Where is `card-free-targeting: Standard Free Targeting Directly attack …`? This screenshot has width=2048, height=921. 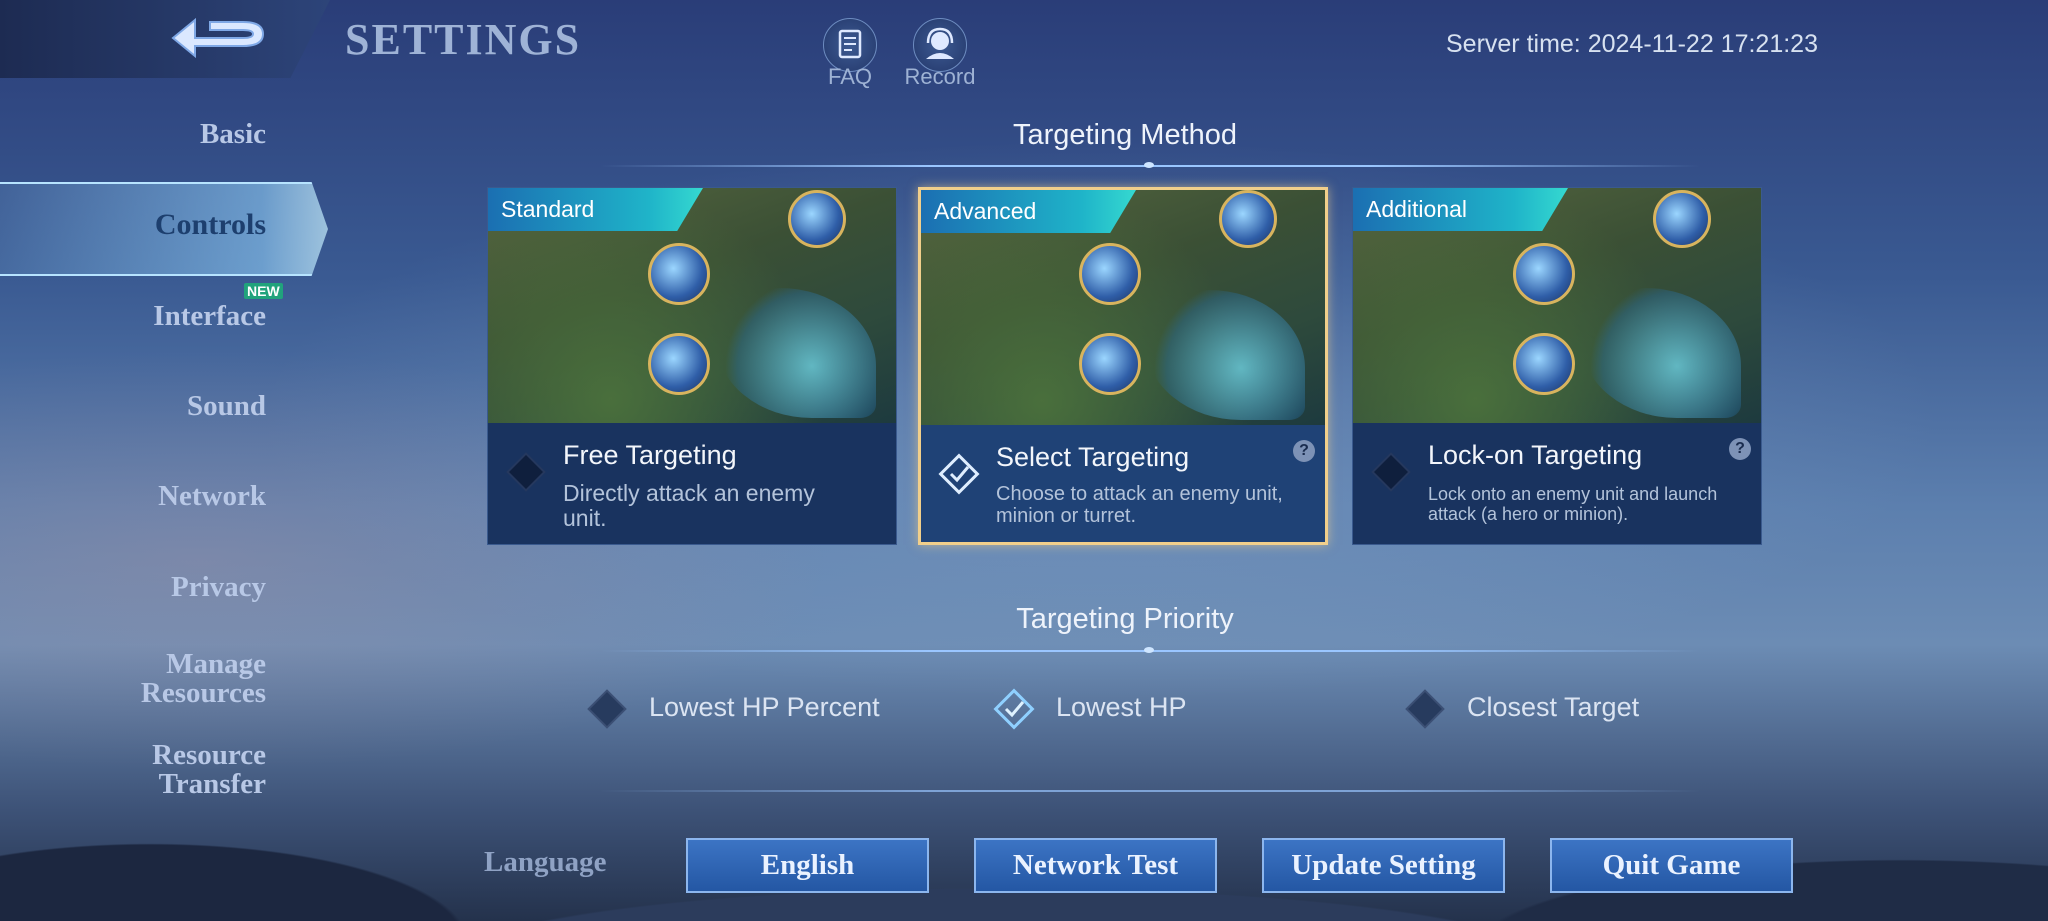
card-free-targeting: Standard Free Targeting Directly attack … is located at coordinates (692, 366).